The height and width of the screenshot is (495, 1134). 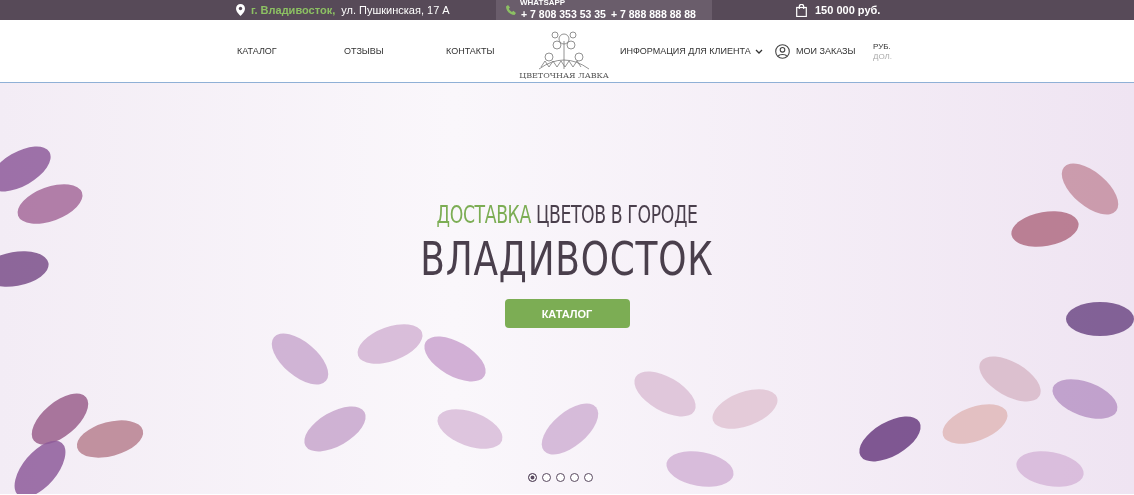 I want to click on address-text: ул. Пушкинская, 17 А, so click(x=395, y=10).